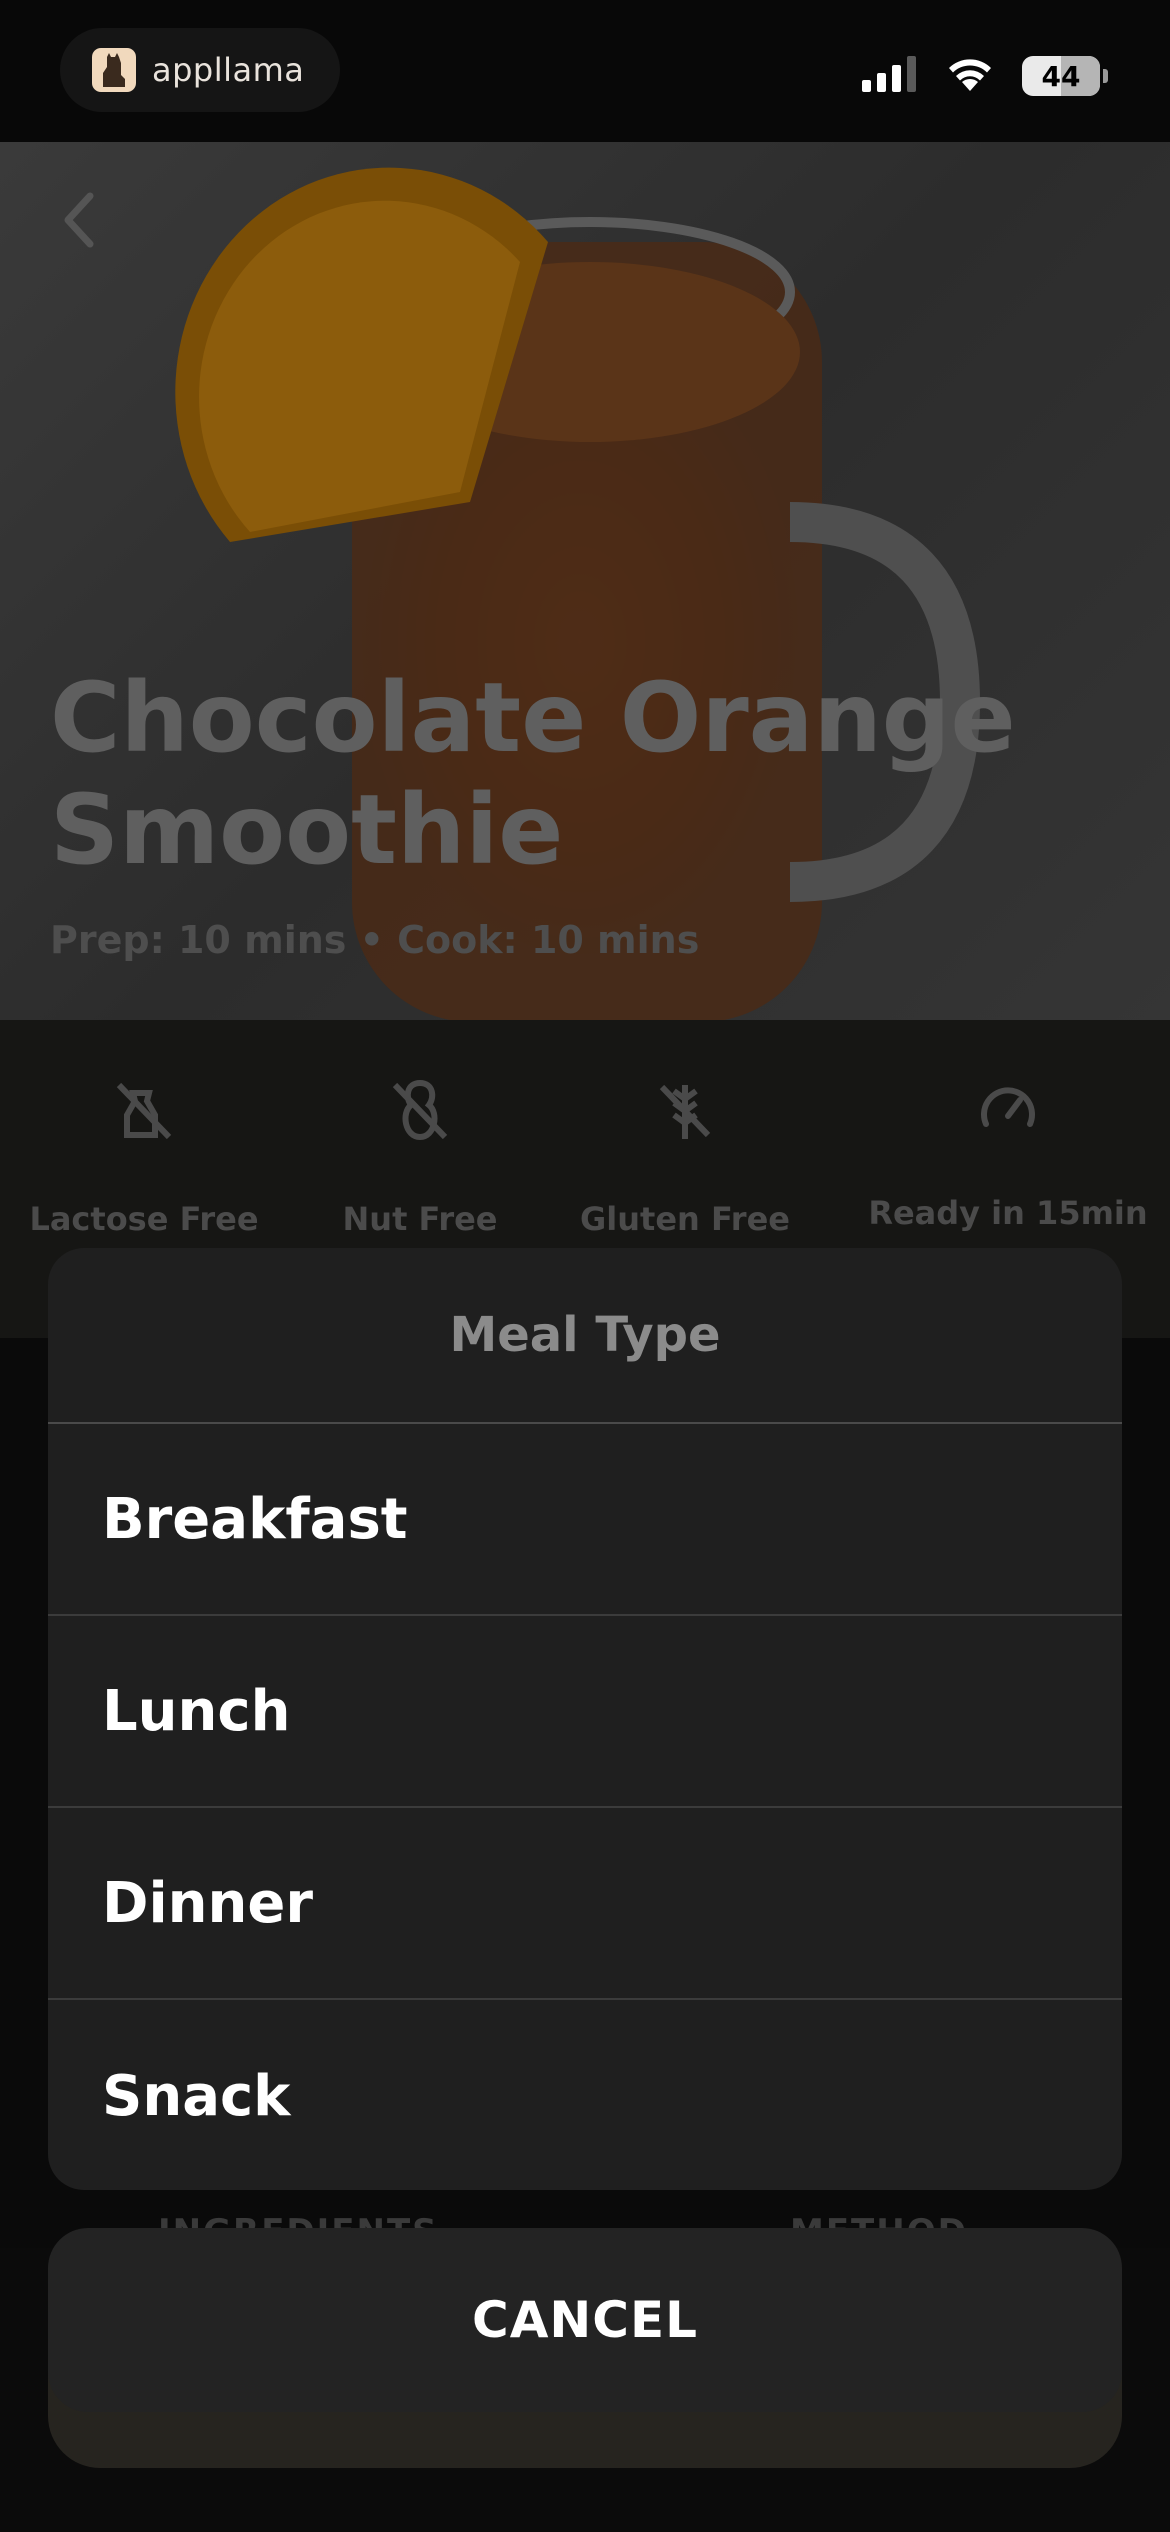  What do you see at coordinates (420, 1110) in the screenshot?
I see `no-nut-icon` at bounding box center [420, 1110].